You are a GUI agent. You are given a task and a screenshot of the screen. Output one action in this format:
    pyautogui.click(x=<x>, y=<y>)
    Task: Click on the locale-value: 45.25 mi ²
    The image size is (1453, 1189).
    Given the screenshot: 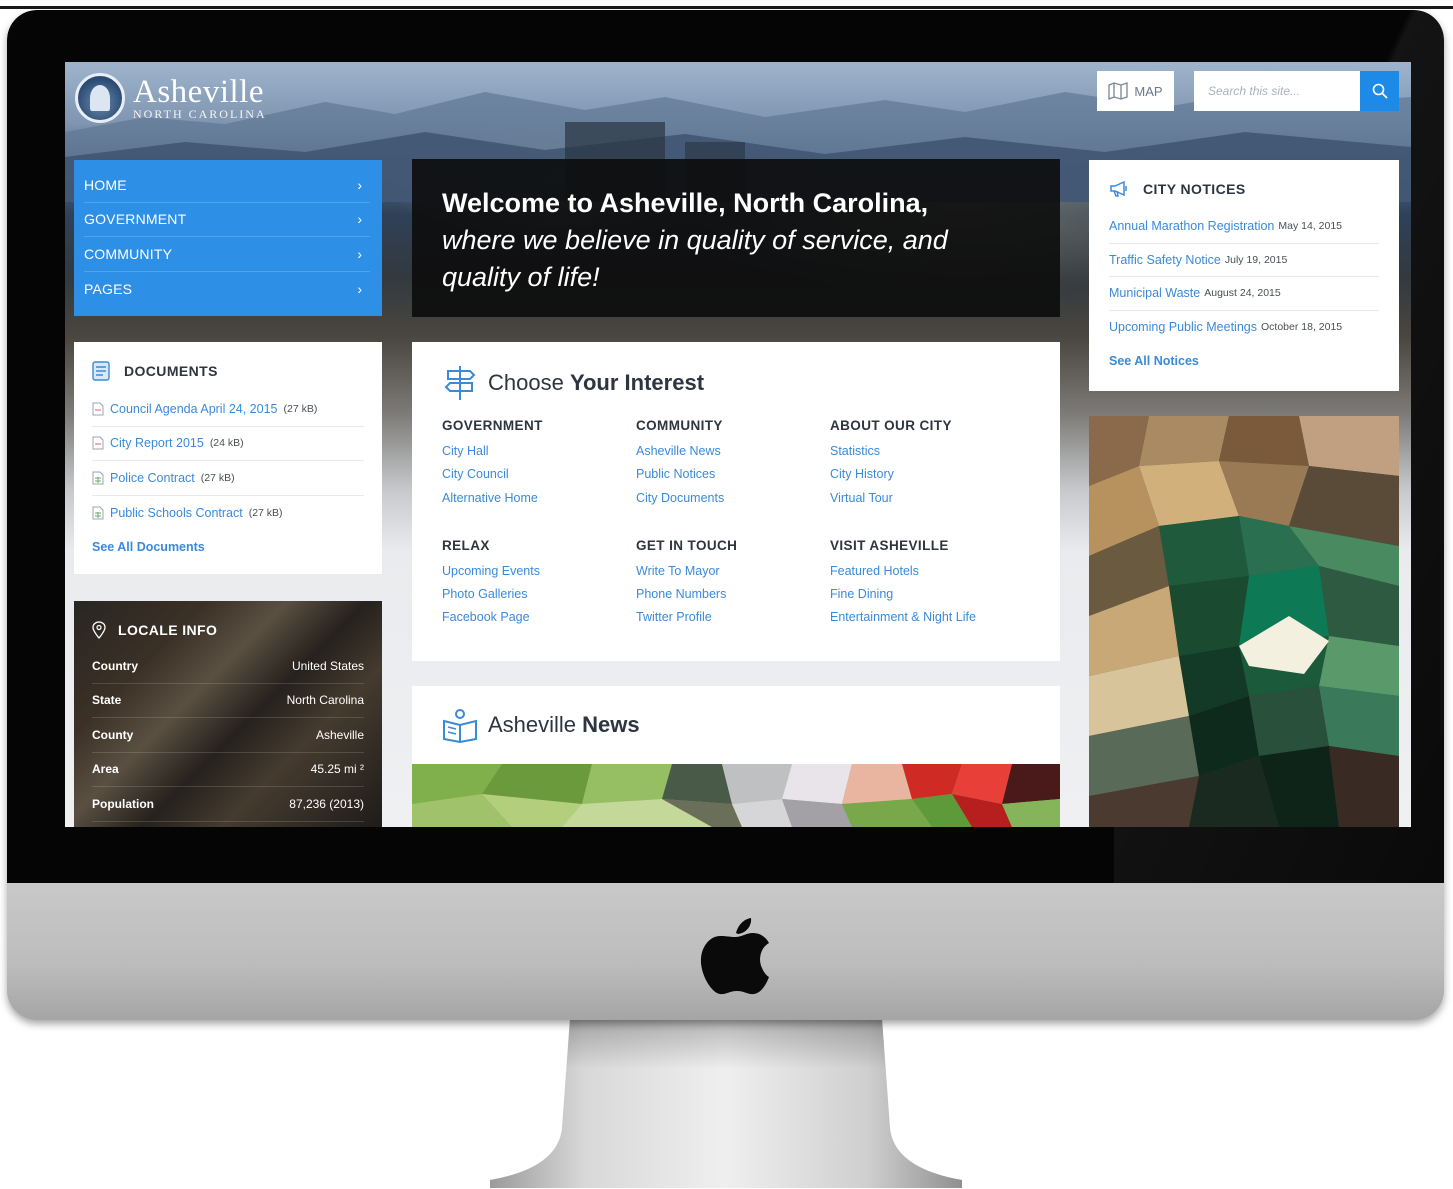 What is the action you would take?
    pyautogui.click(x=337, y=769)
    